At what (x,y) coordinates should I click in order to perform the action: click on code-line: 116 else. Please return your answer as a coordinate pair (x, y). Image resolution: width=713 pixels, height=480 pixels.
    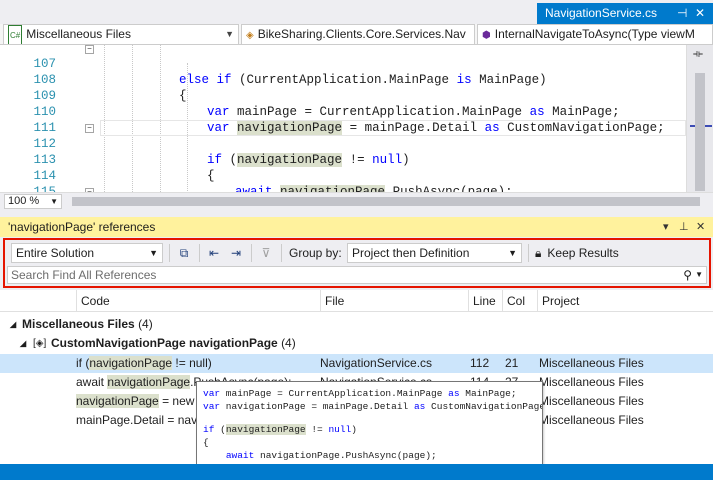
    Looking at the image, I should click on (343, 188).